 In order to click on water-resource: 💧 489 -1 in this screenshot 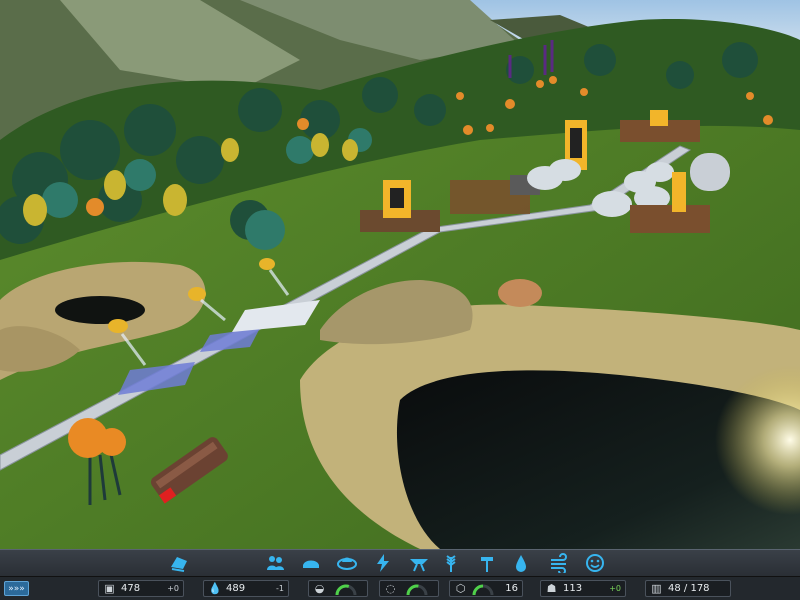, I will do `click(246, 588)`.